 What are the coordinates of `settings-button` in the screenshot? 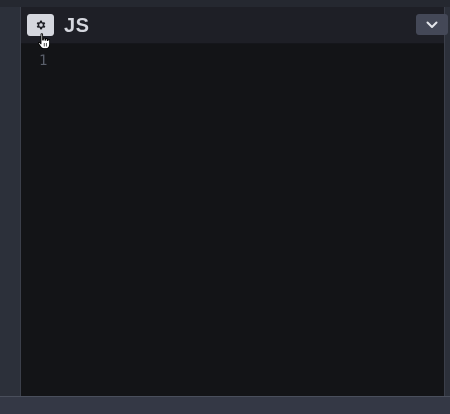 It's located at (40, 25).